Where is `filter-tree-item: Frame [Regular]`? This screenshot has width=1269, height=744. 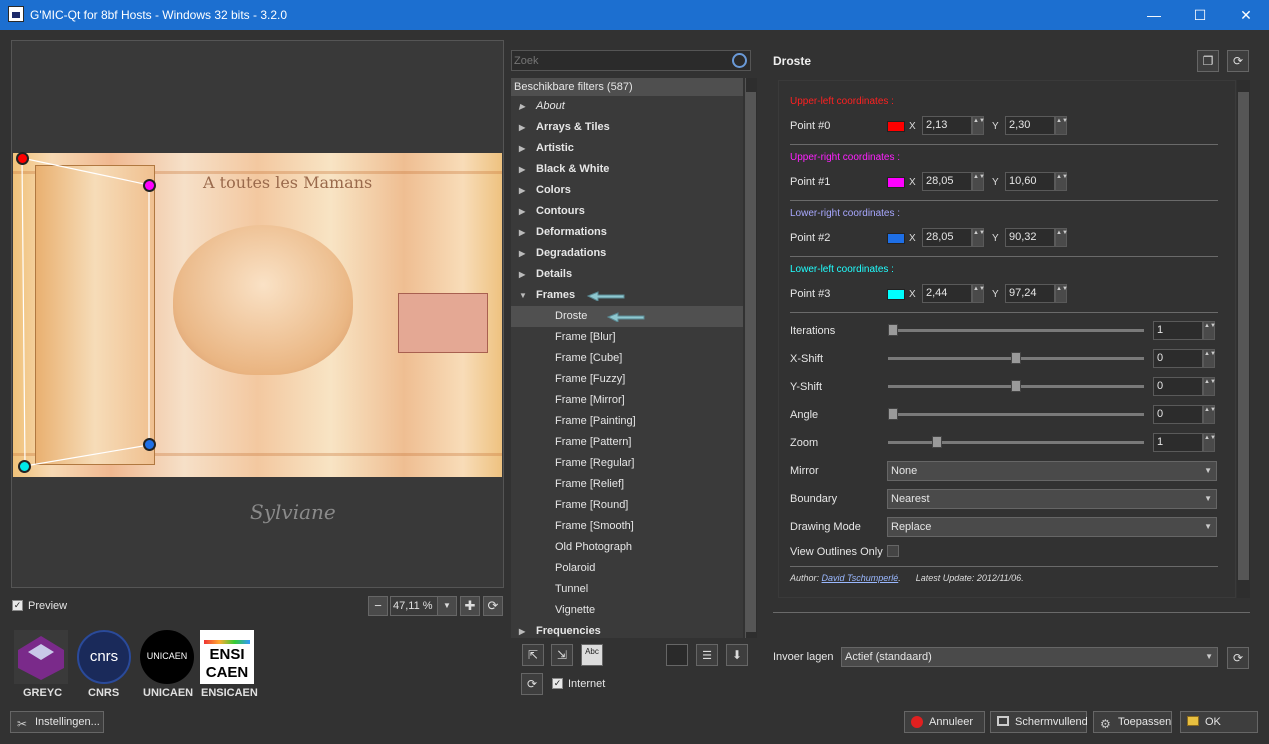 filter-tree-item: Frame [Regular] is located at coordinates (627, 463).